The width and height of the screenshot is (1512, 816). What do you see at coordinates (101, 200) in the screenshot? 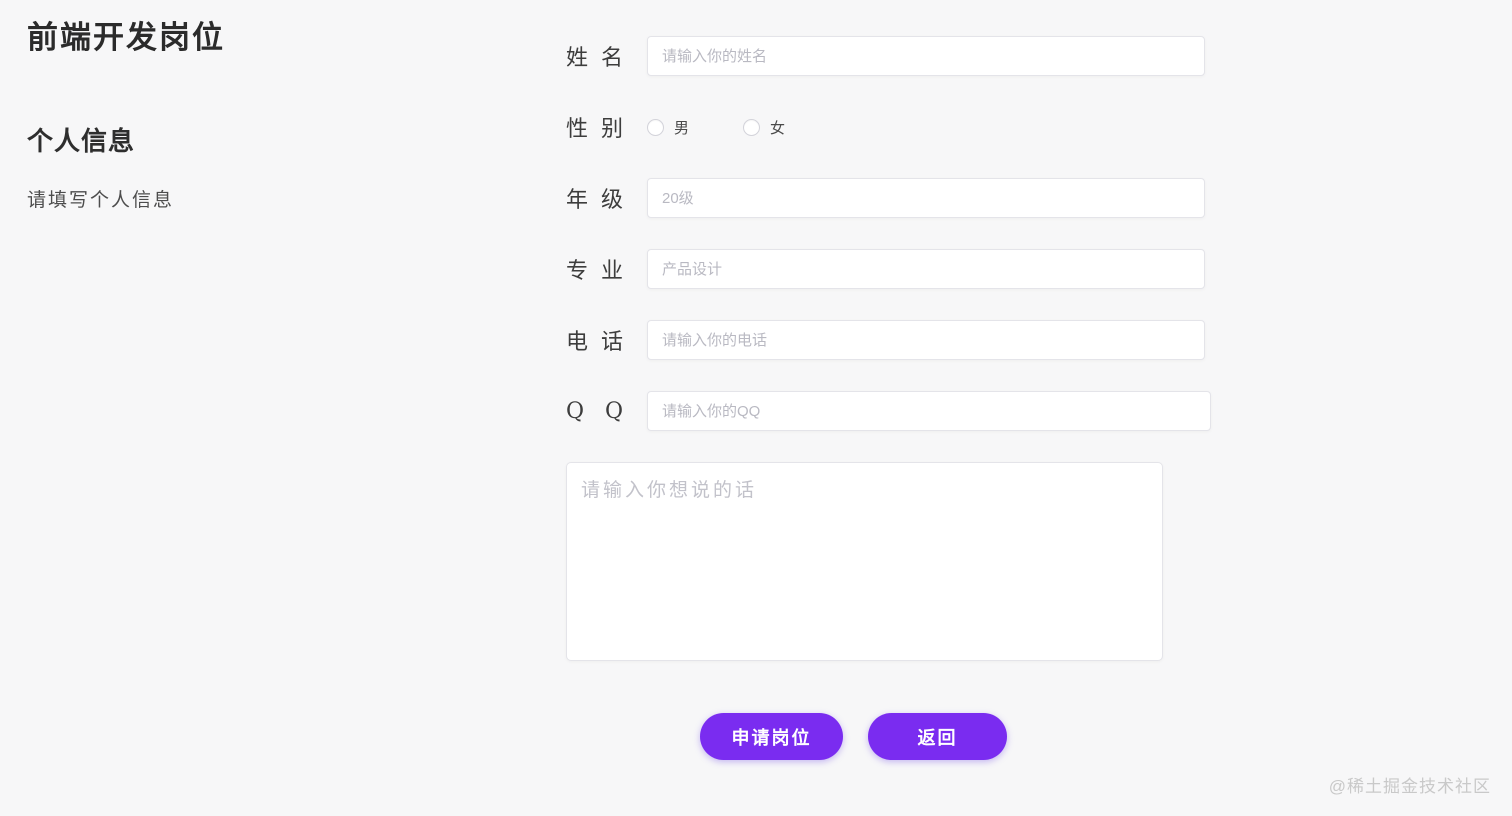
I see `section-description: 请填写个人信息` at bounding box center [101, 200].